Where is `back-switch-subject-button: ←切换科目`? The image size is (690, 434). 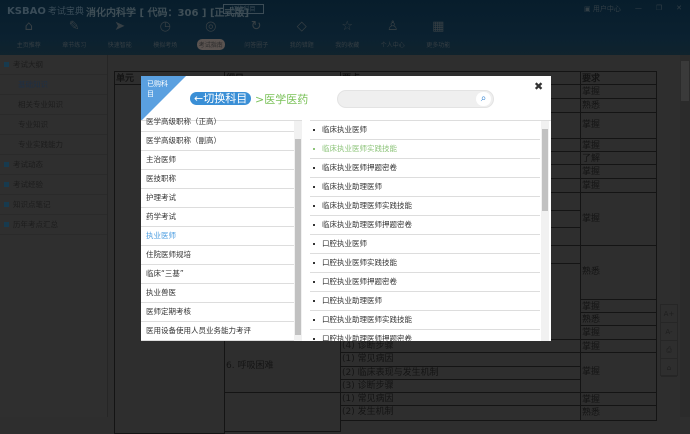 back-switch-subject-button: ←切换科目 is located at coordinates (221, 98).